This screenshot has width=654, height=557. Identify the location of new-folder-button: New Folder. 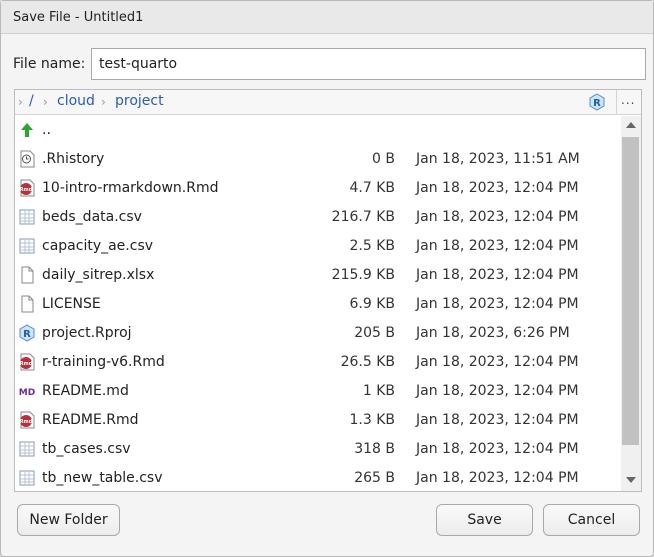
(68, 520).